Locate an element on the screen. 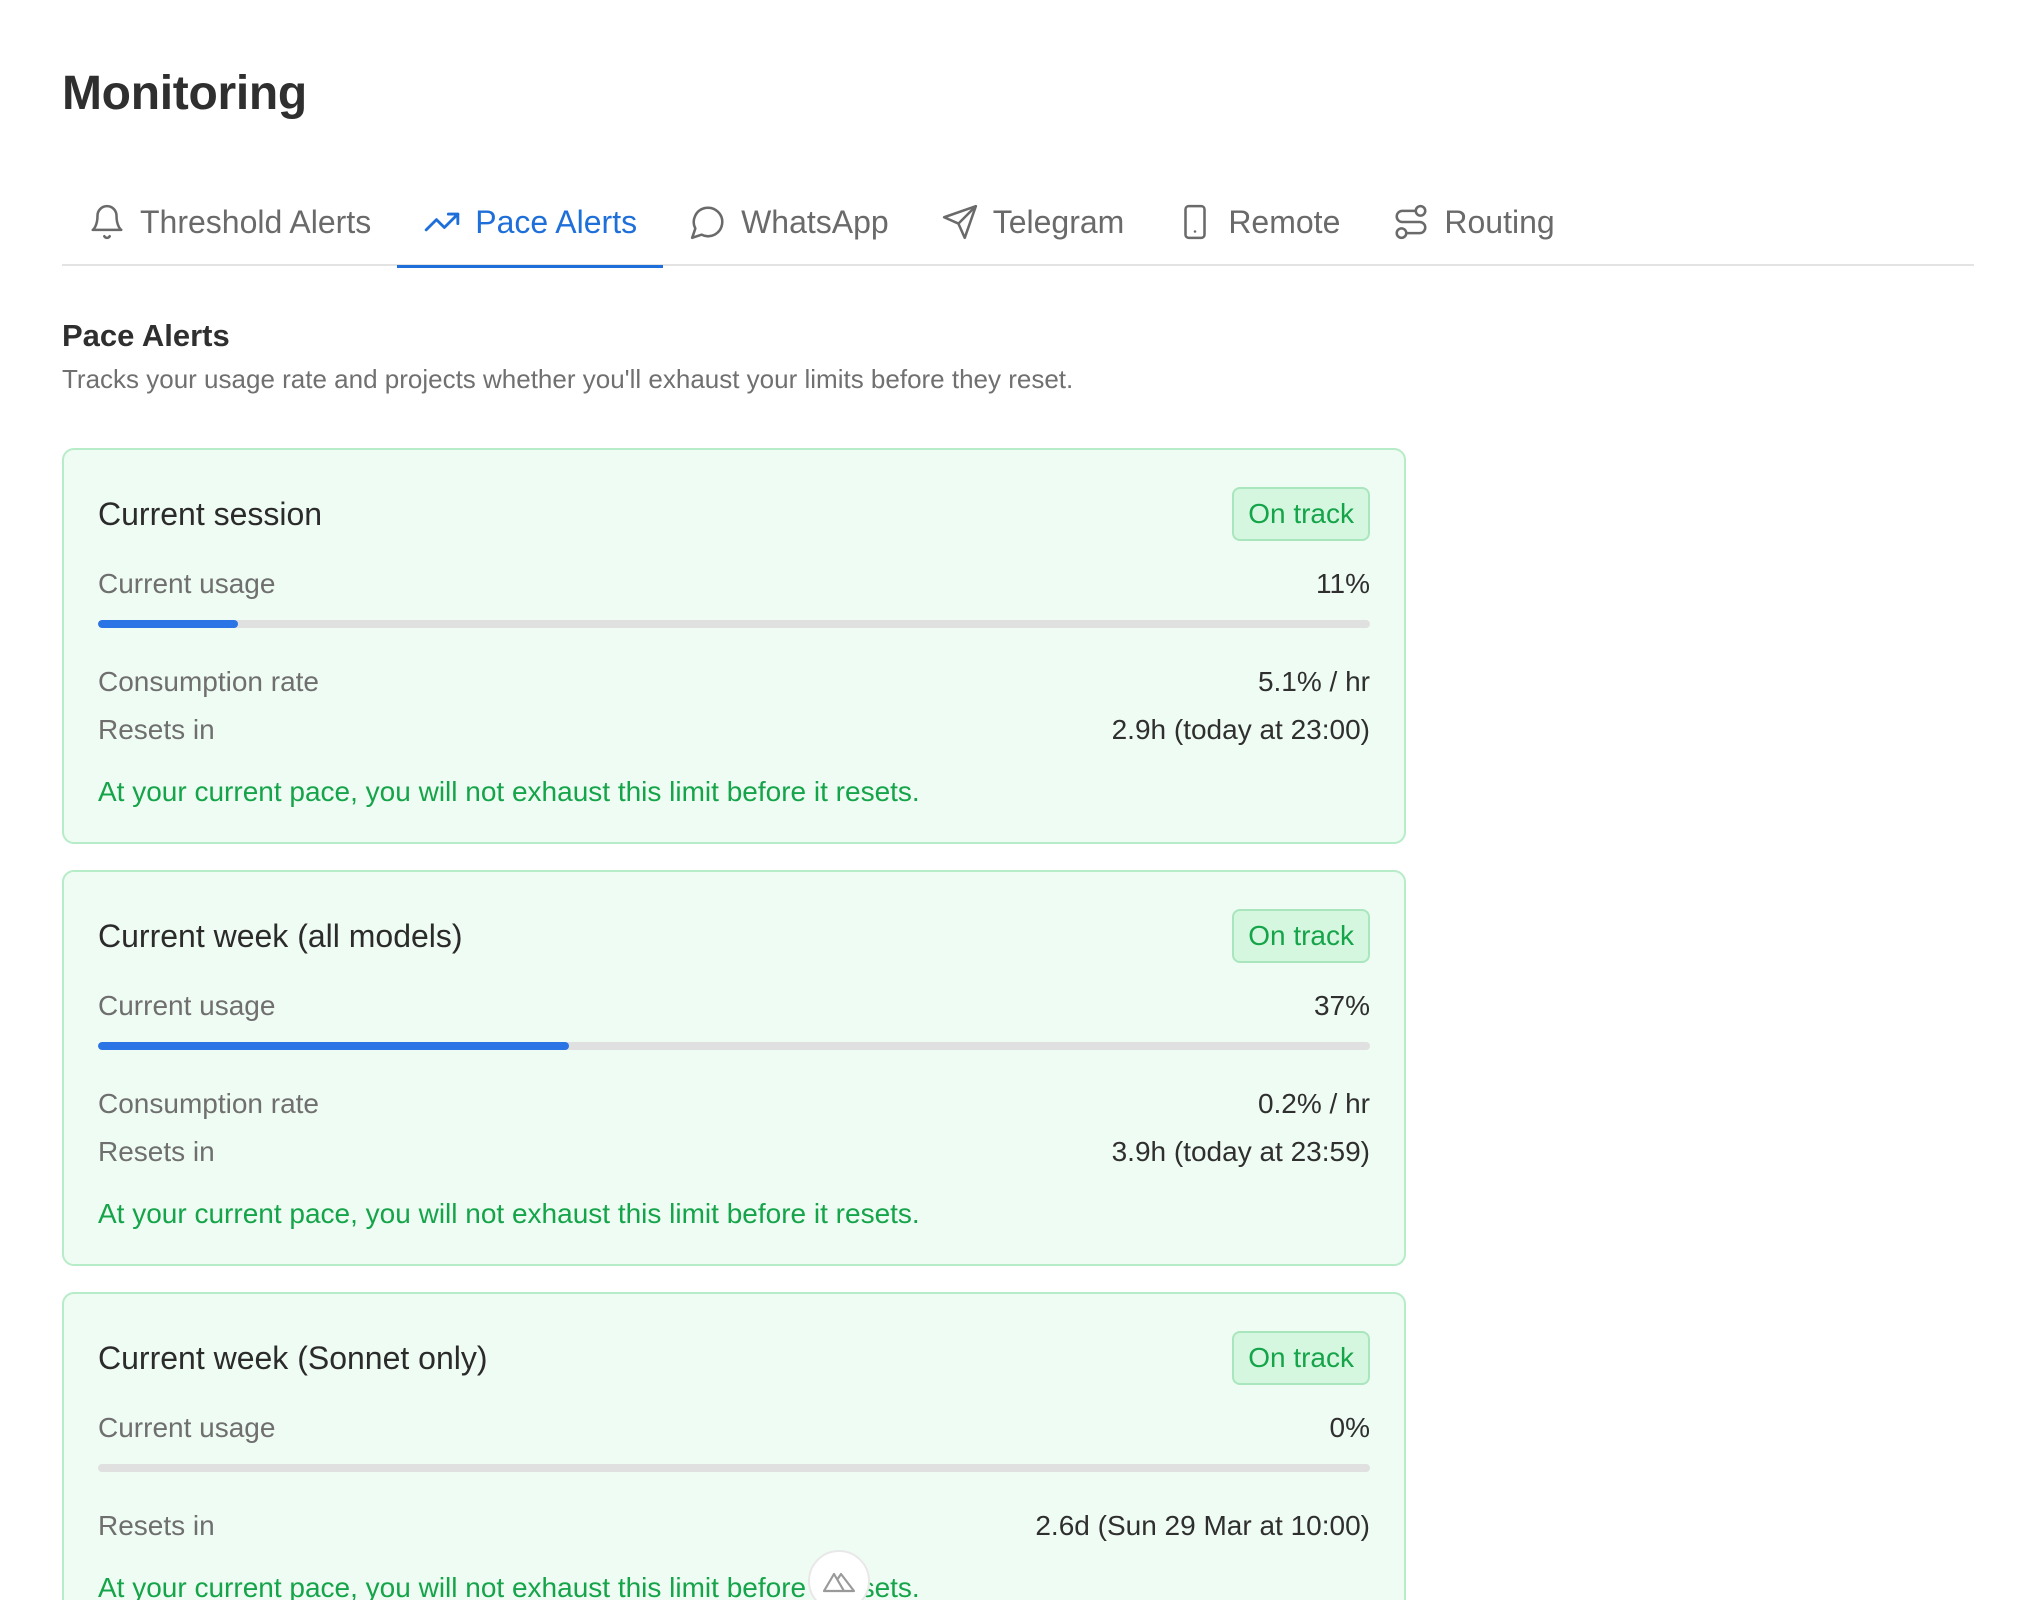 The width and height of the screenshot is (2038, 1600). usage-value: 0% is located at coordinates (1349, 1427).